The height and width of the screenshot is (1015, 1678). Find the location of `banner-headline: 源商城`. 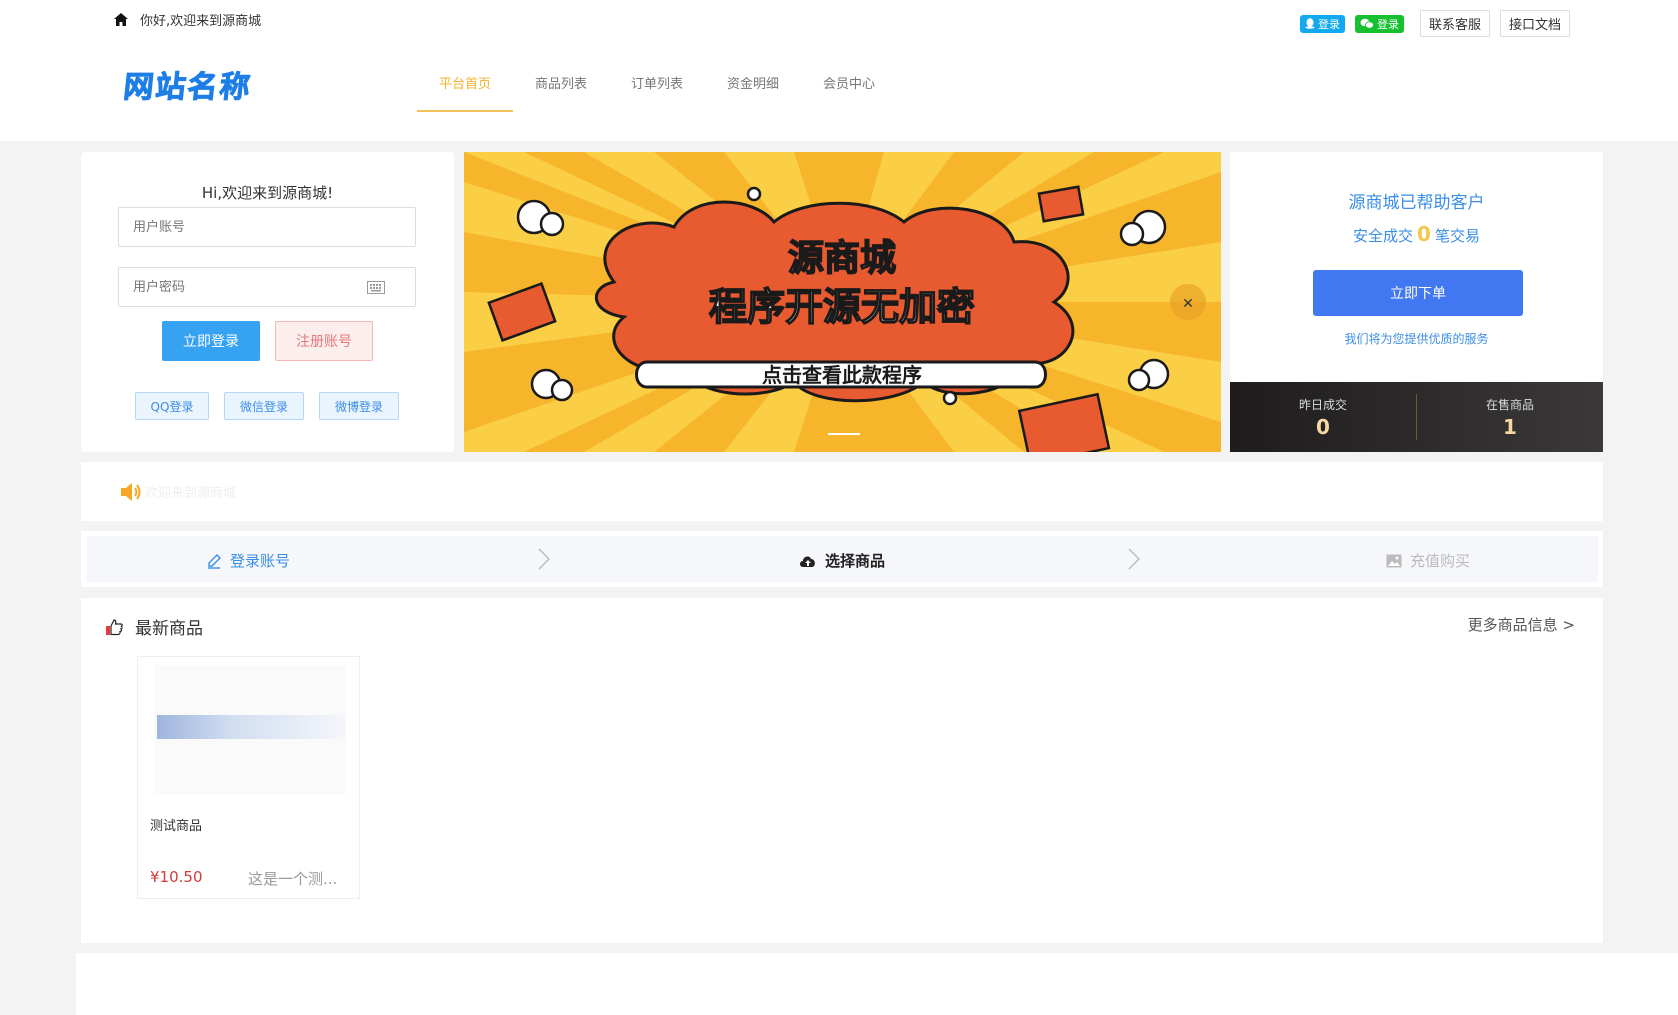

banner-headline: 源商城 is located at coordinates (842, 258).